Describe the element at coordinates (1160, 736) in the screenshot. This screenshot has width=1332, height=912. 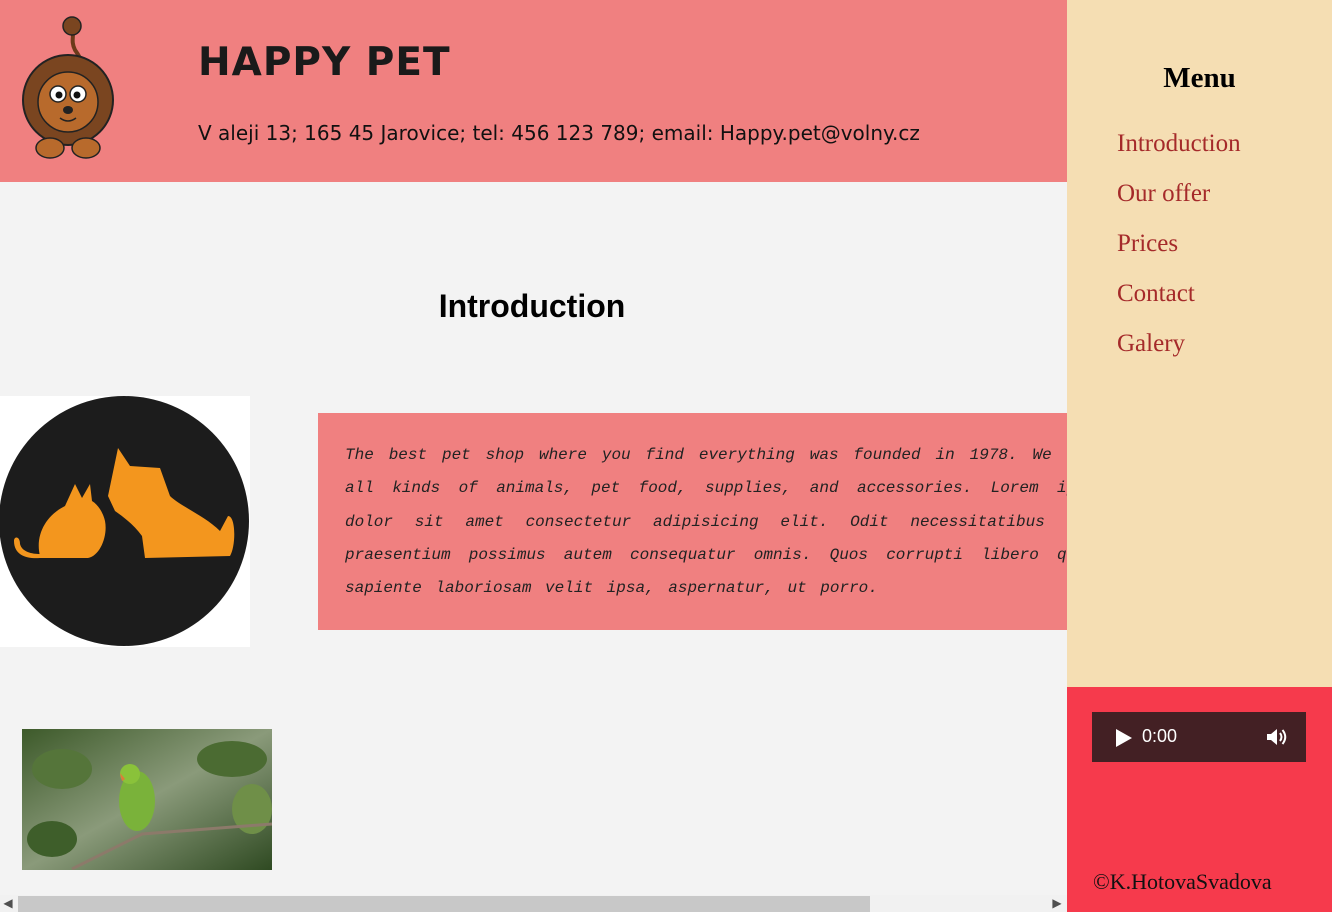
I see `audio-time: 0:00` at that location.